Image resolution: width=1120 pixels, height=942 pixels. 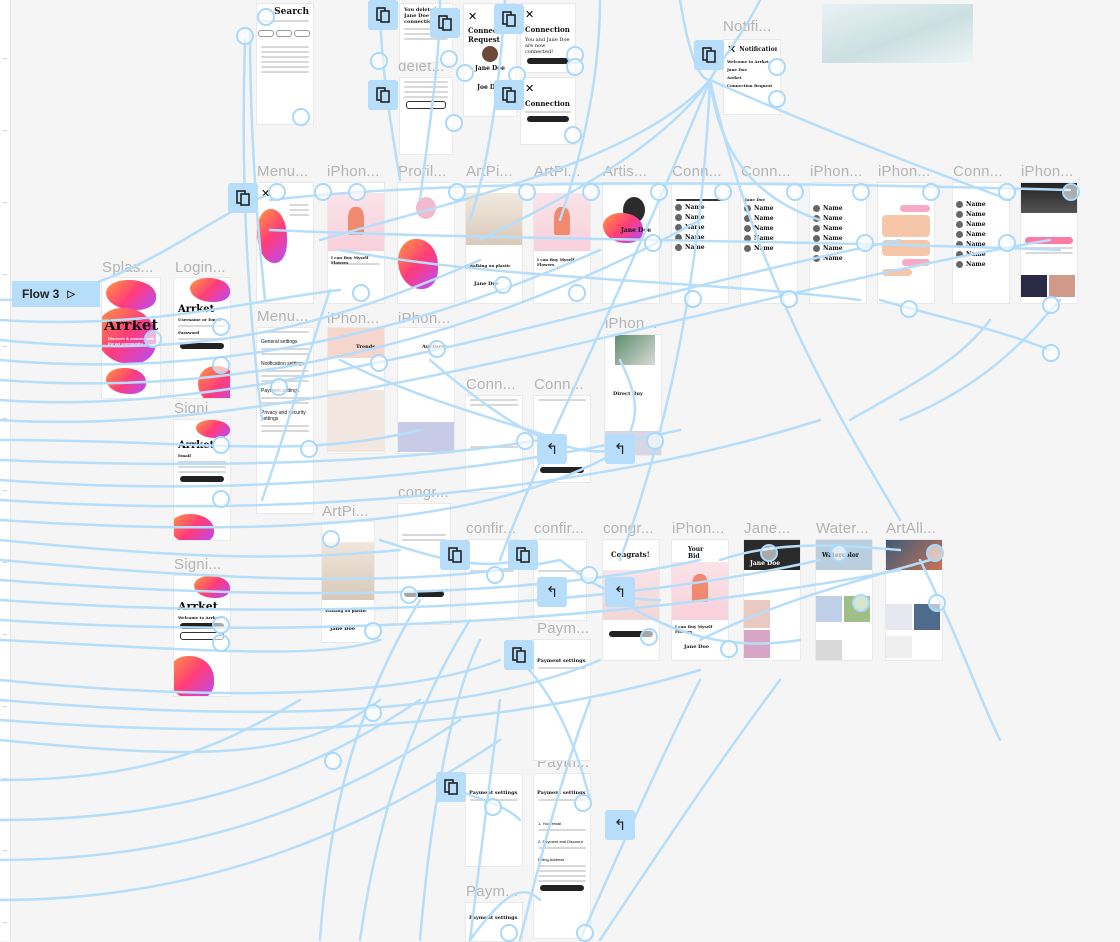 I want to click on submit-button, so click(x=562, y=888).